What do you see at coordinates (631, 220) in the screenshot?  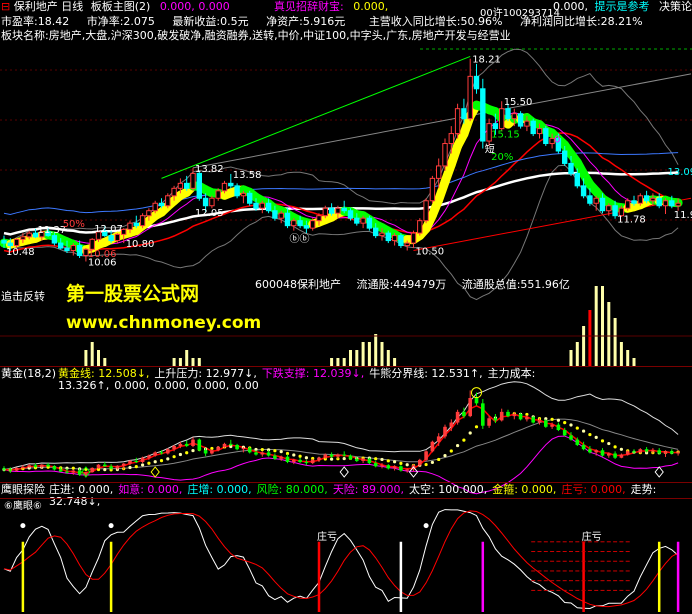 I see `price-annotation: 11.78` at bounding box center [631, 220].